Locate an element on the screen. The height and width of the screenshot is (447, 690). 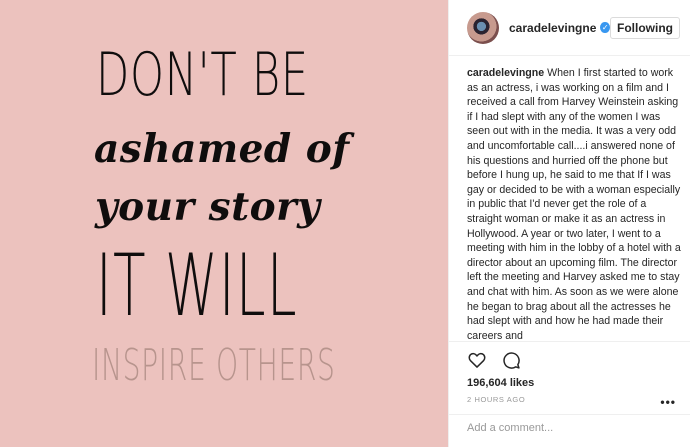
quote-line-4: IT WILL is located at coordinates (197, 286).